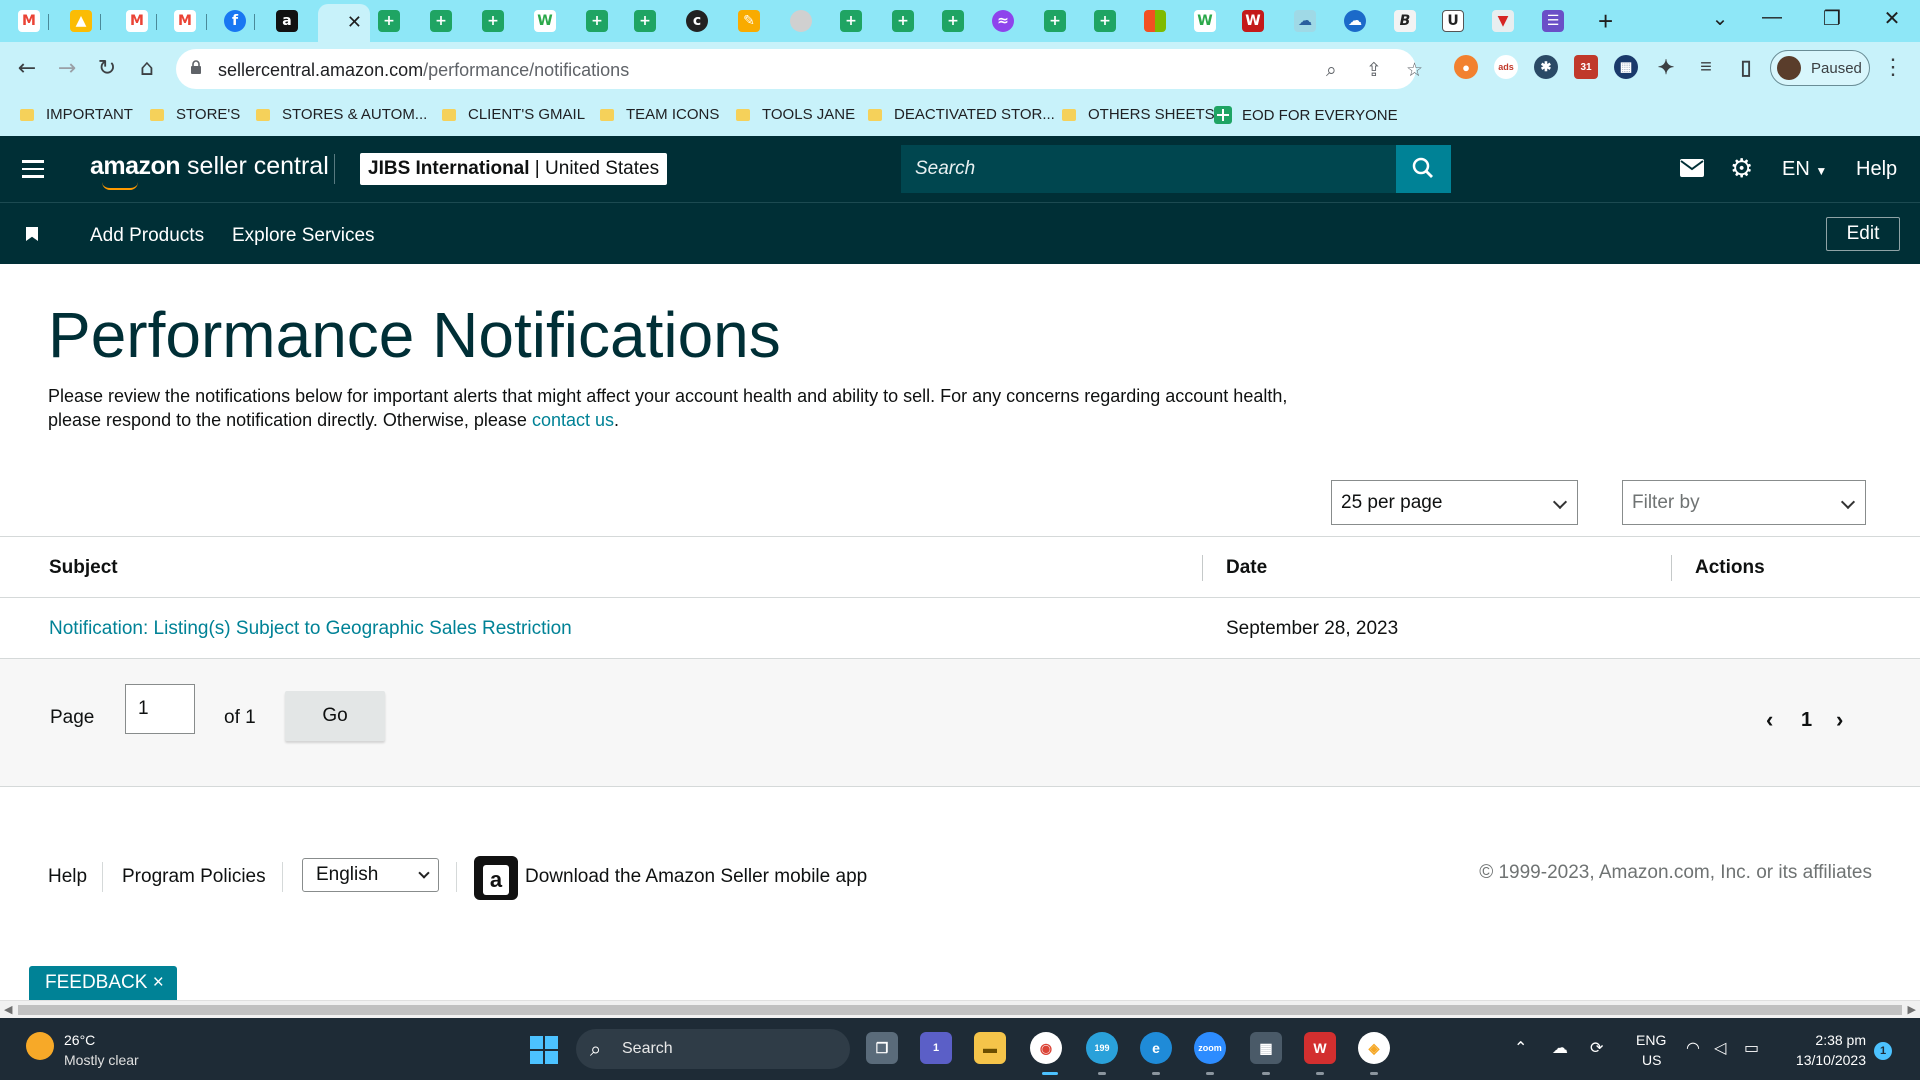 The width and height of the screenshot is (1920, 1080). I want to click on shield-app-icon: ◈, so click(1374, 1048).